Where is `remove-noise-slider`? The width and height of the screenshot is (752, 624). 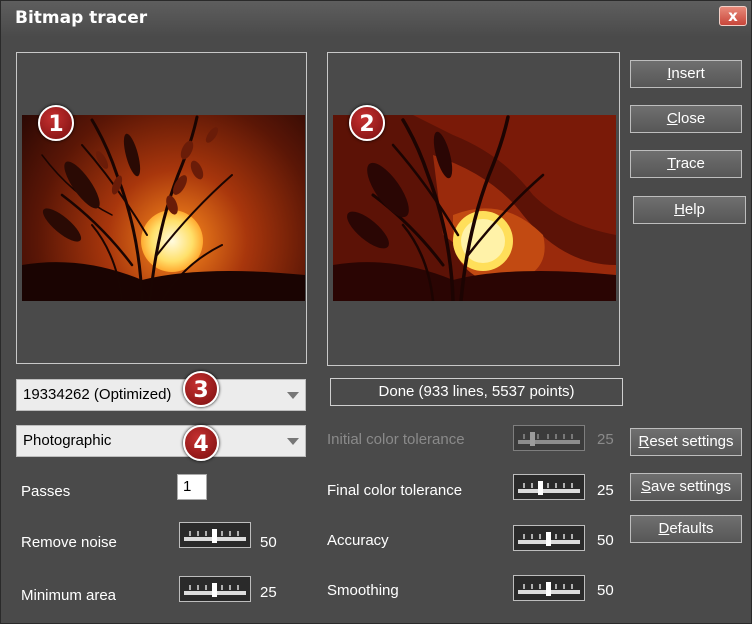
remove-noise-slider is located at coordinates (215, 535).